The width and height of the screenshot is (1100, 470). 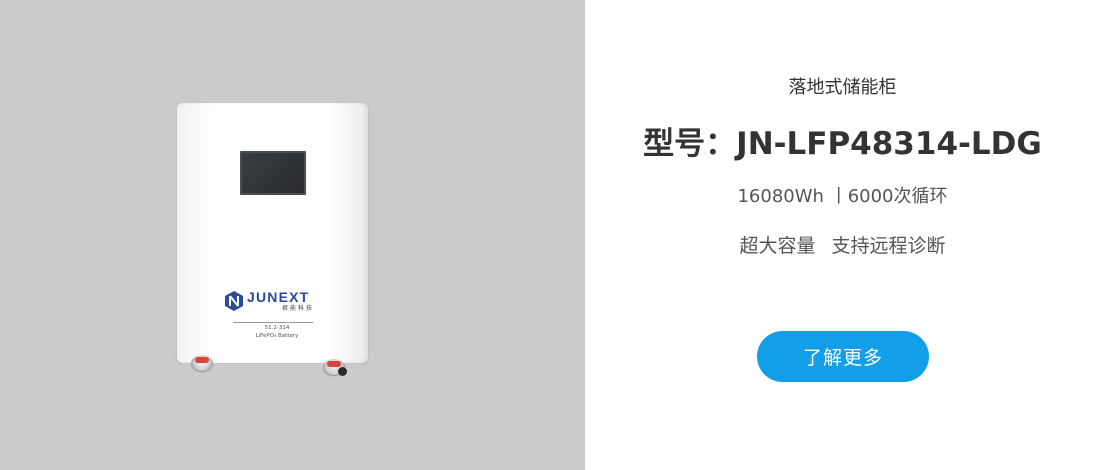 I want to click on product-category: 落地式储能柜, so click(x=842, y=87).